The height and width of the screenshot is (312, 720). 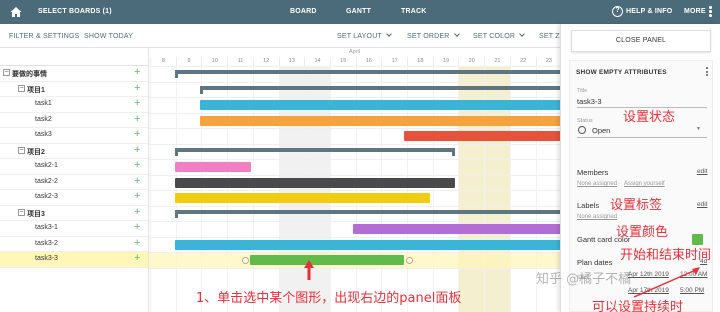 What do you see at coordinates (589, 101) in the screenshot?
I see `title-field: task3-3` at bounding box center [589, 101].